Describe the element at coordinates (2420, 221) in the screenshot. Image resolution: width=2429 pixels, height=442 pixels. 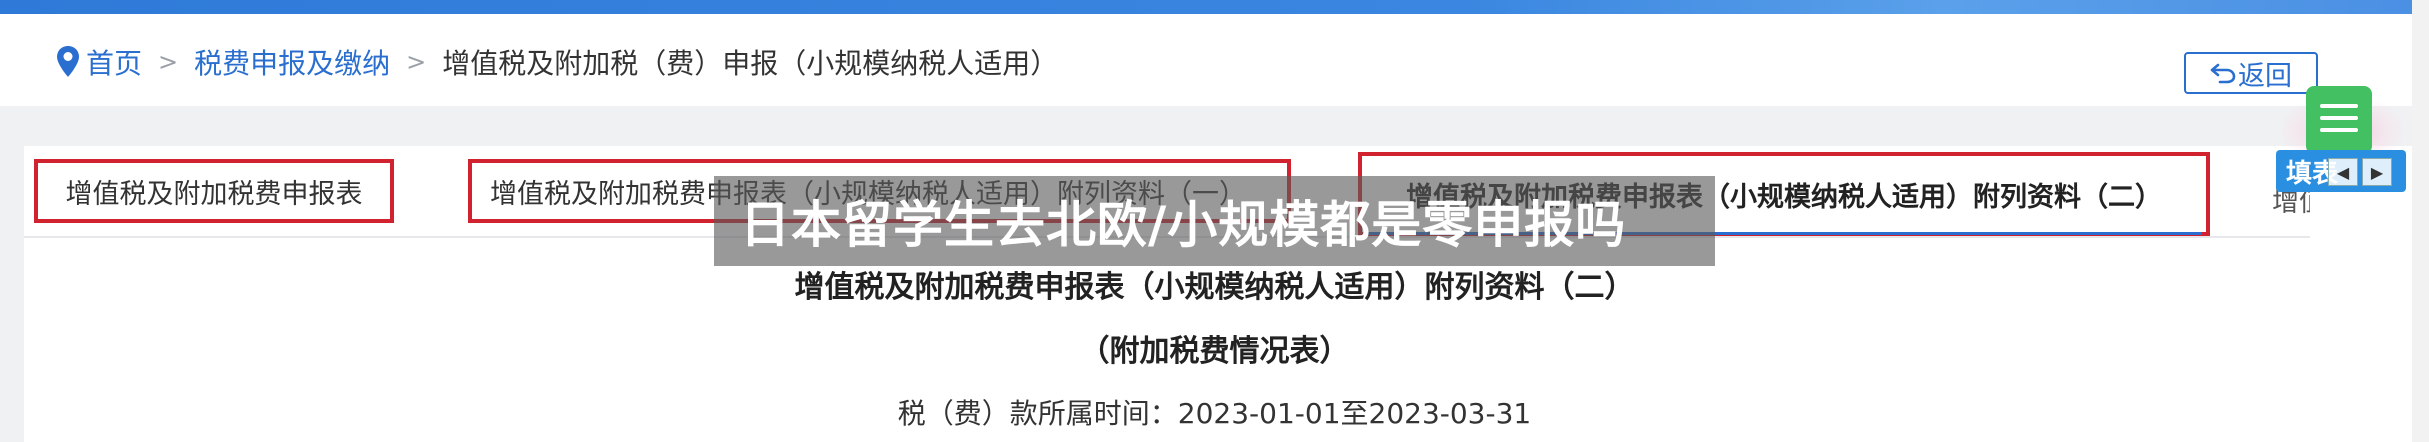
I see `scrollbar-track` at that location.